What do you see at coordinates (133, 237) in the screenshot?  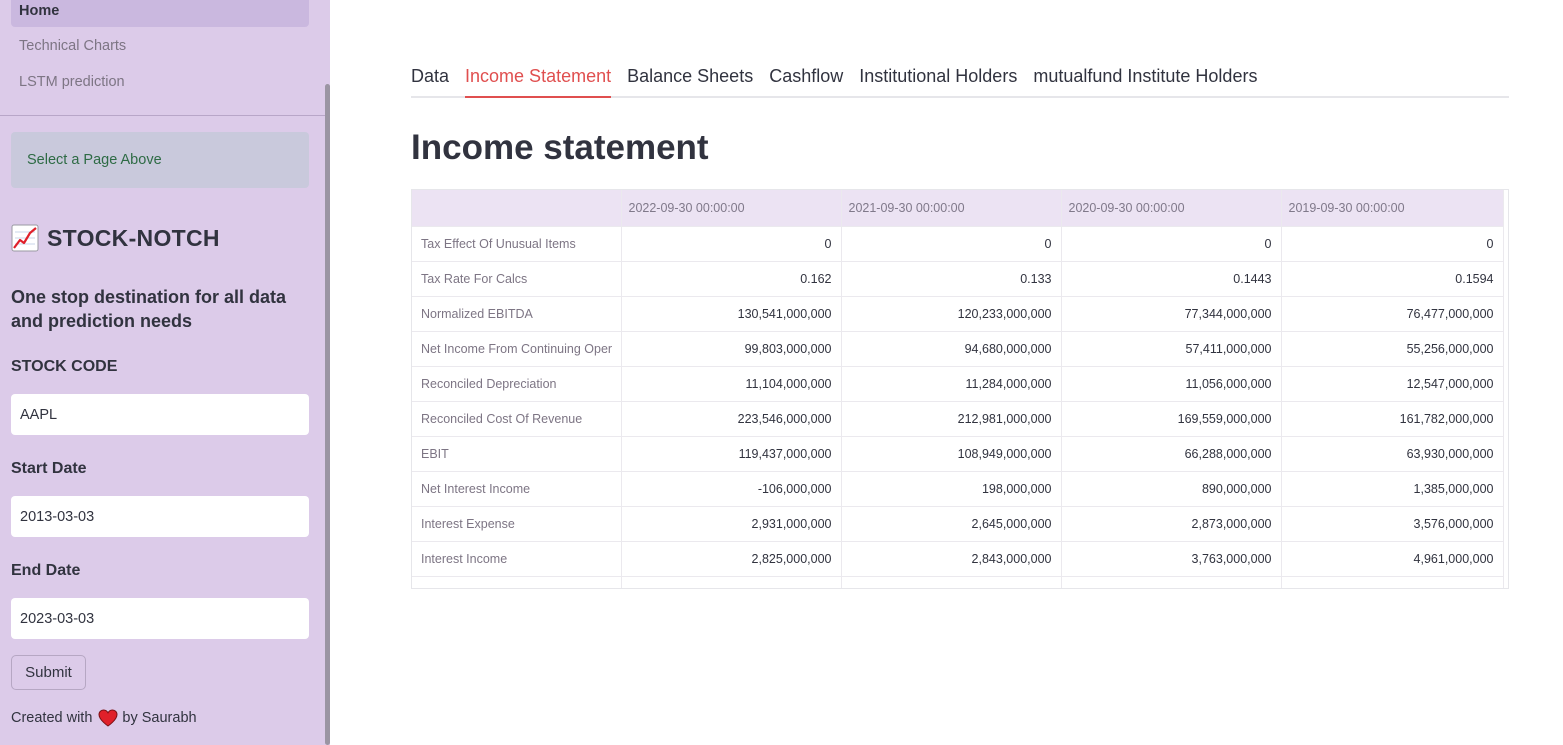 I see `brand-name: STOCK-NOTCH` at bounding box center [133, 237].